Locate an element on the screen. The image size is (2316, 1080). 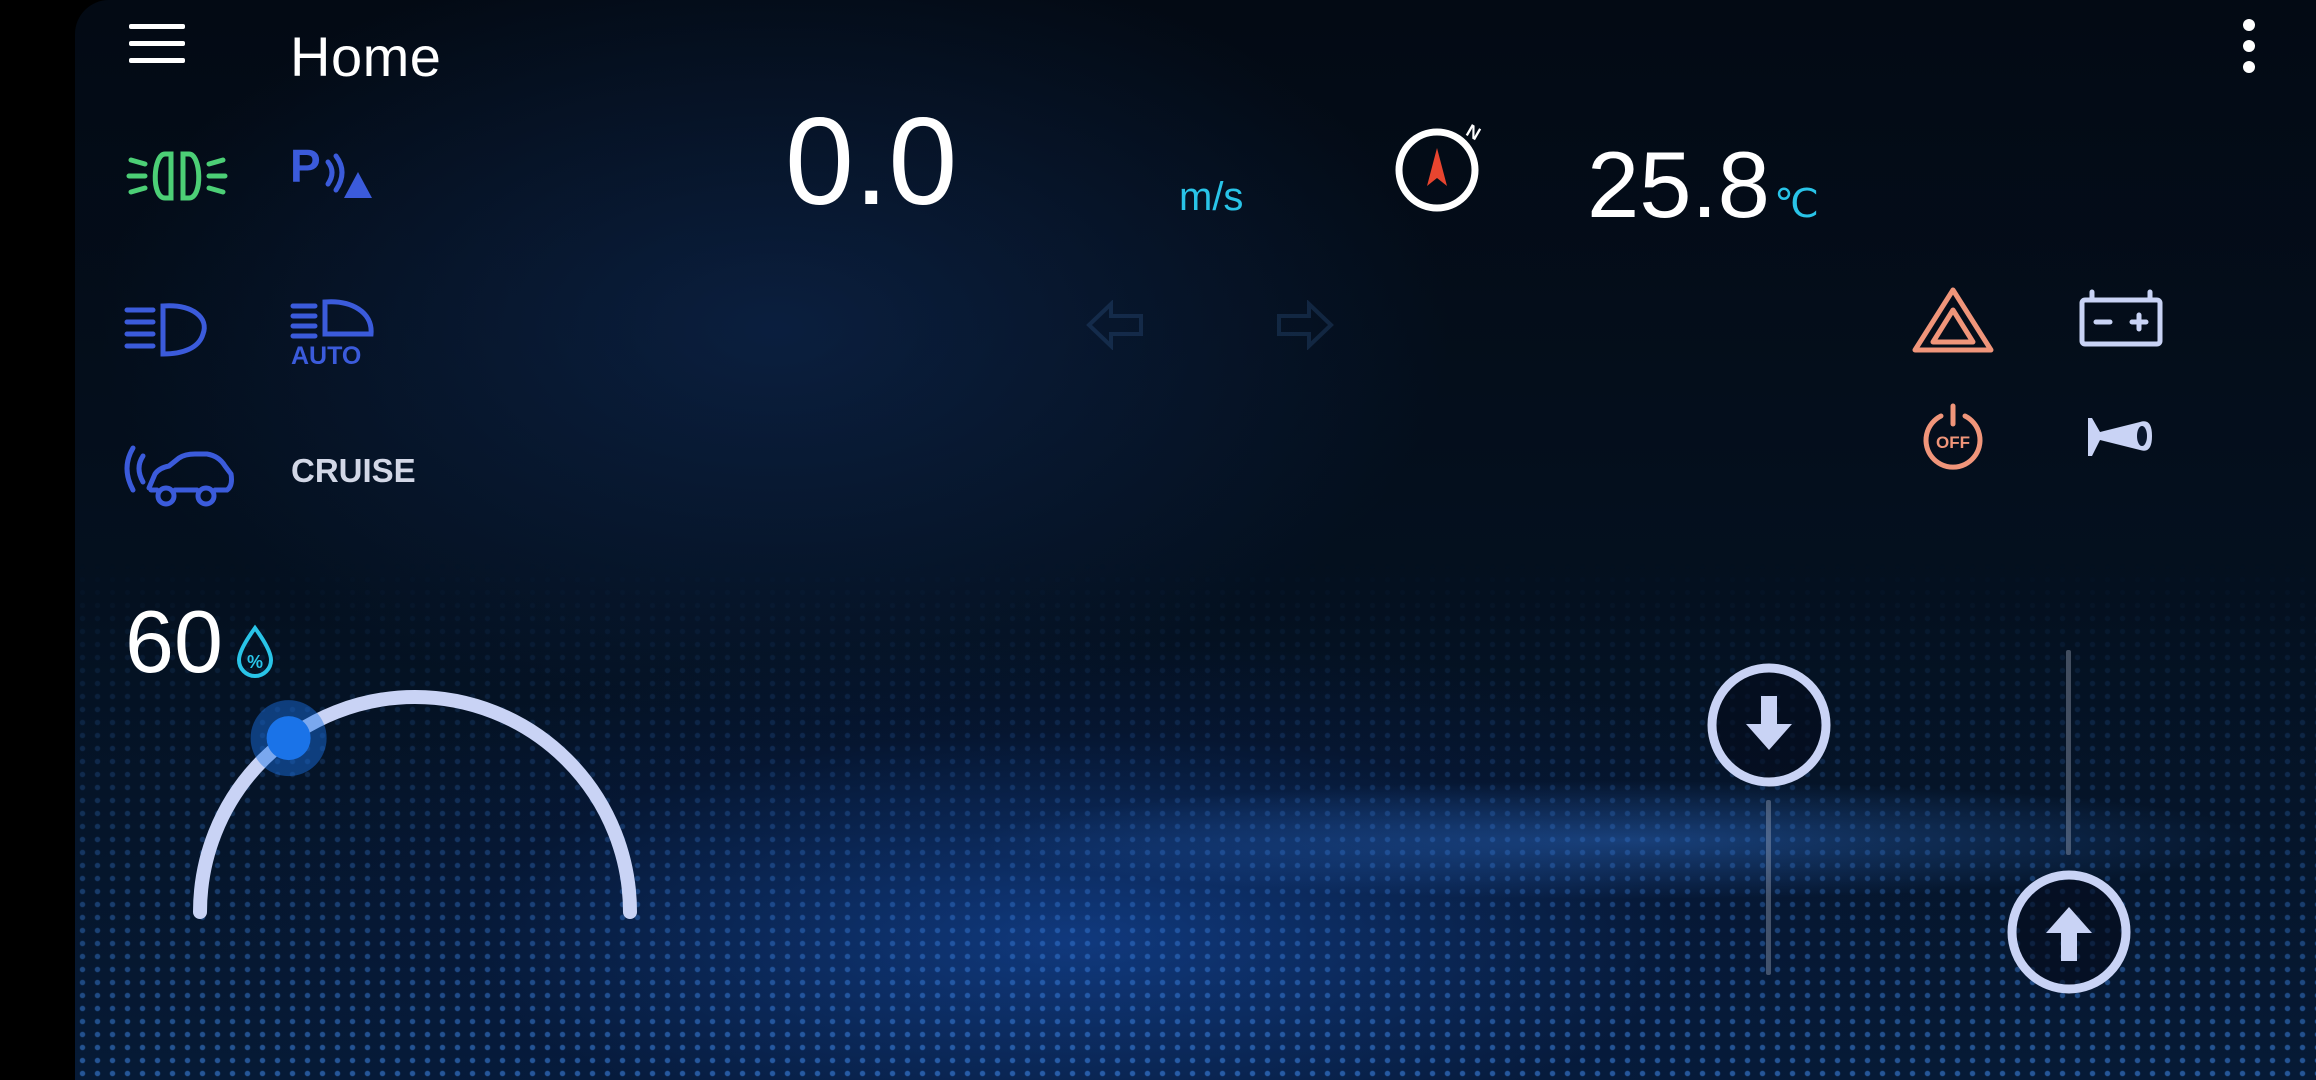
more-vert-icon is located at coordinates (2249, 46).